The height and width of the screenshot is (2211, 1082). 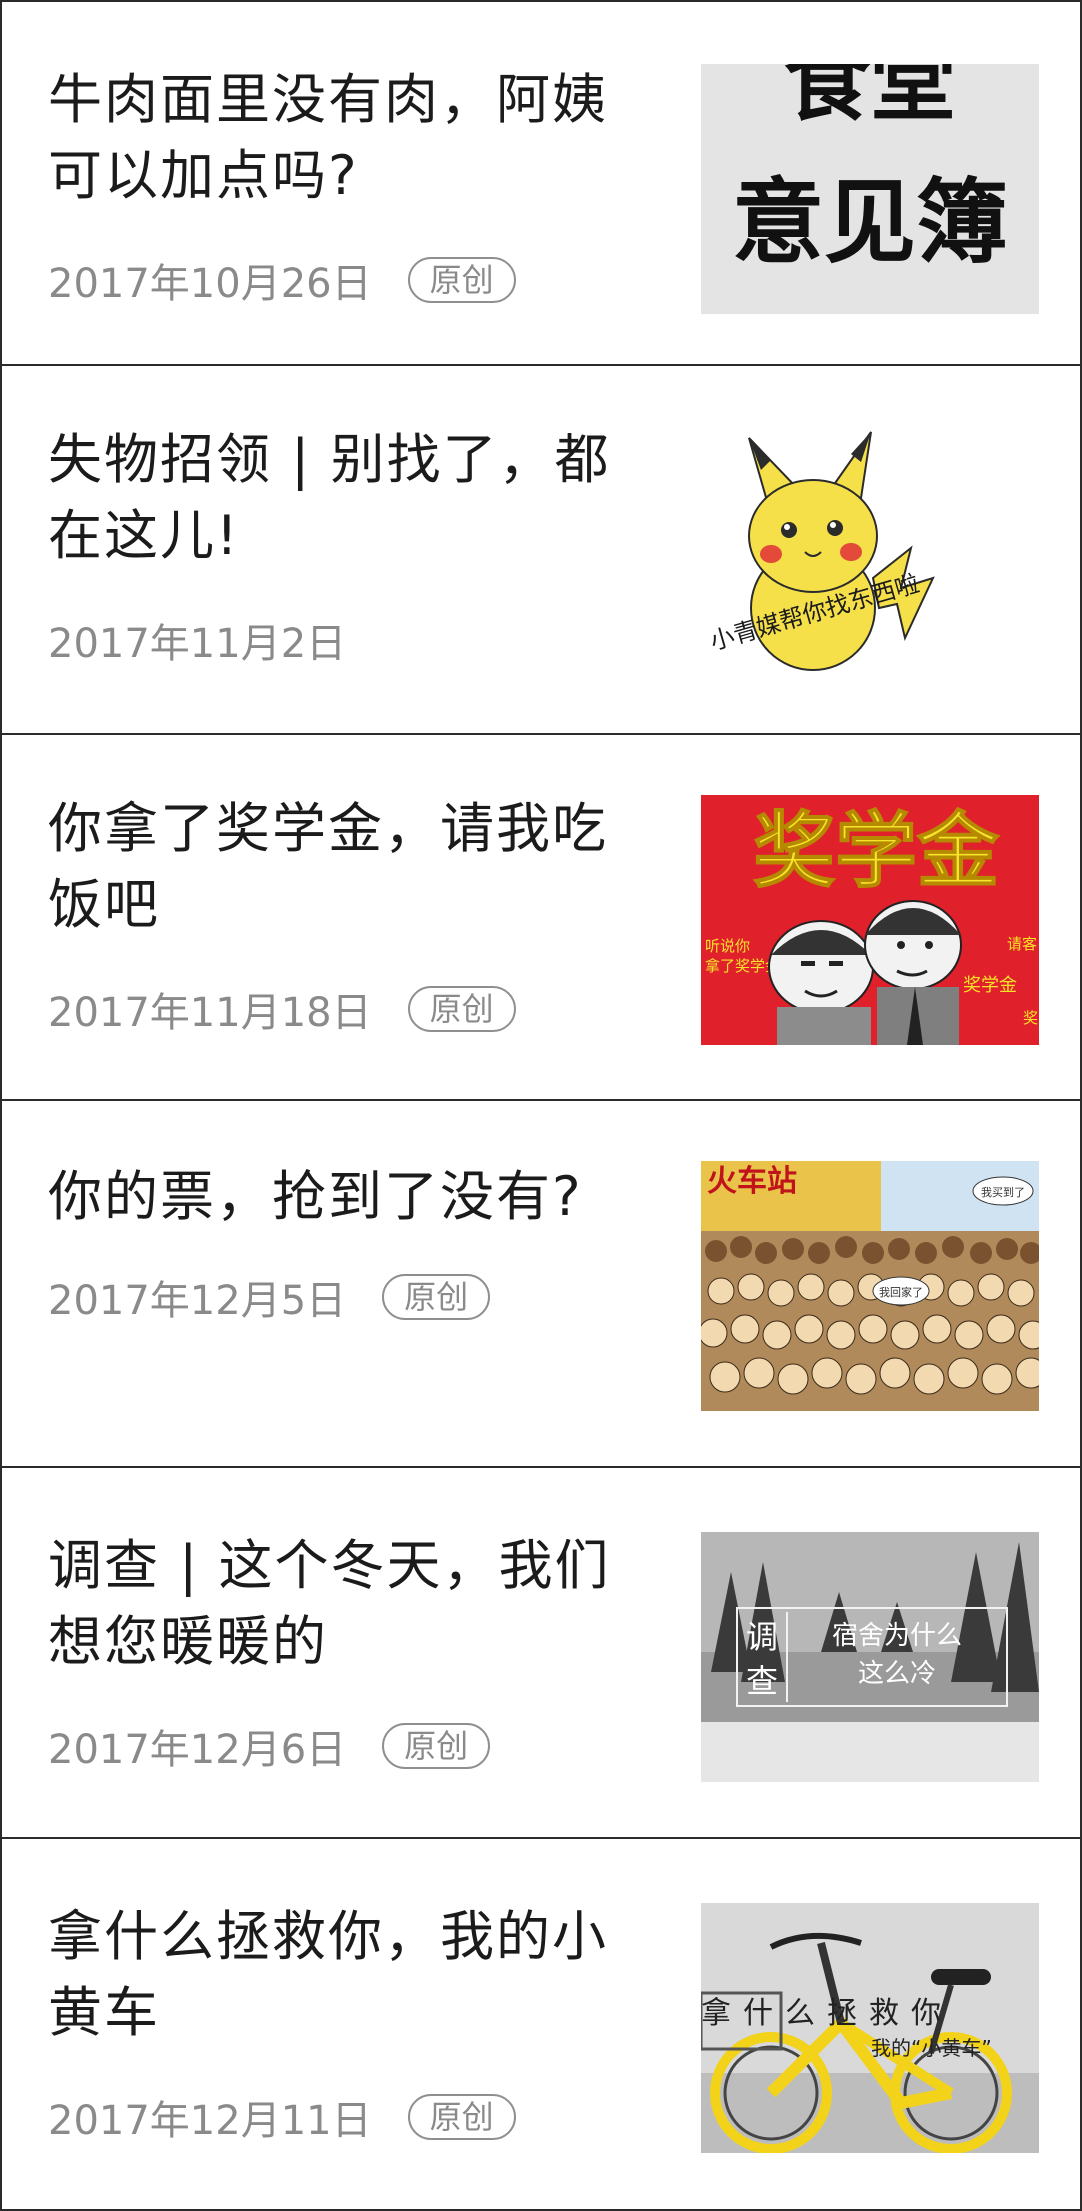 I want to click on article-meta: 2017年10月26日 原创, so click(x=282, y=280).